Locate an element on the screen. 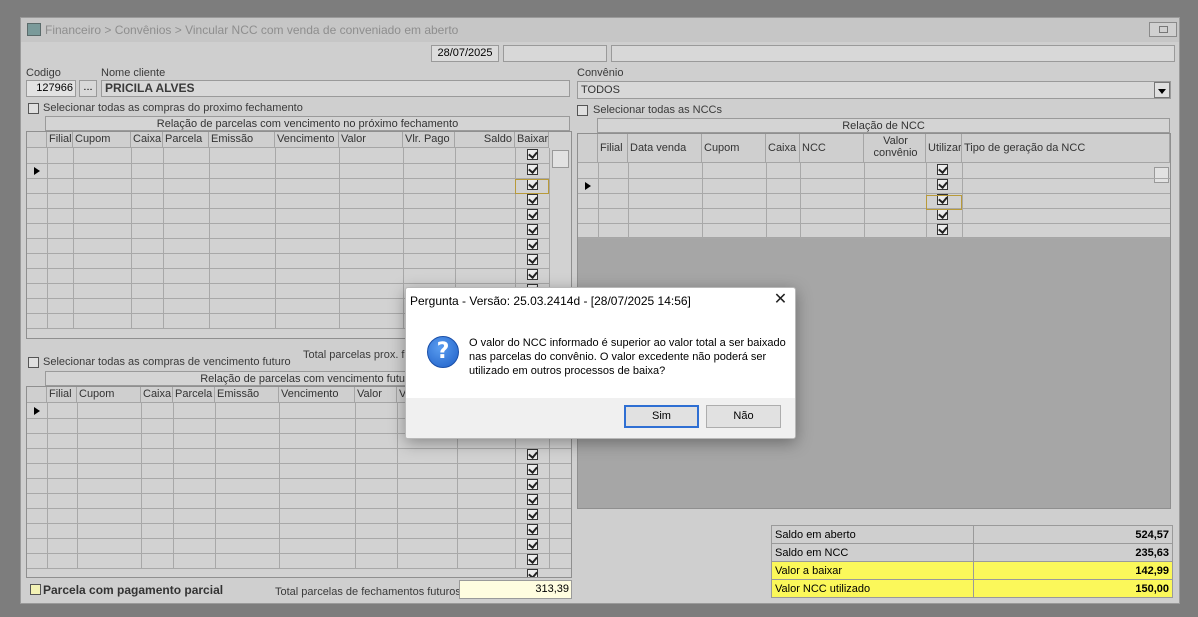  codigo-label: Codigo is located at coordinates (43, 73).